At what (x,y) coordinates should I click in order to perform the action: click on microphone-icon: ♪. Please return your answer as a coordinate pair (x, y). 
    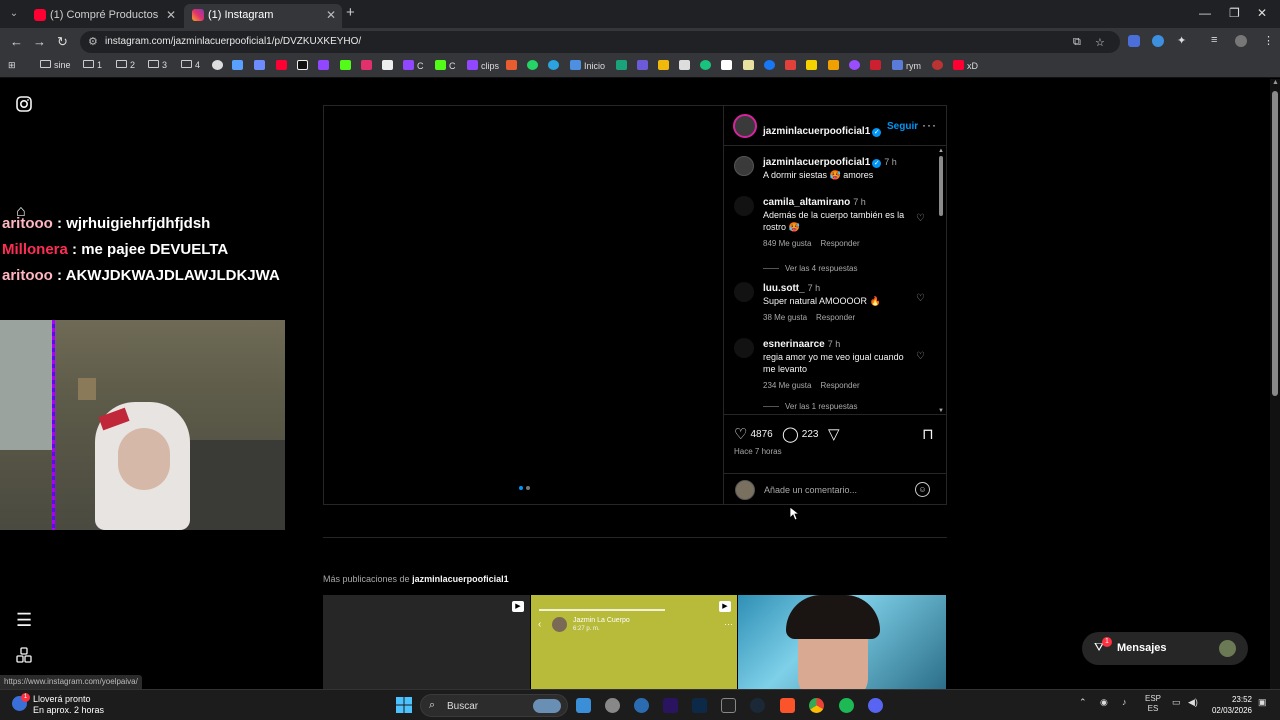
    Looking at the image, I should click on (1124, 702).